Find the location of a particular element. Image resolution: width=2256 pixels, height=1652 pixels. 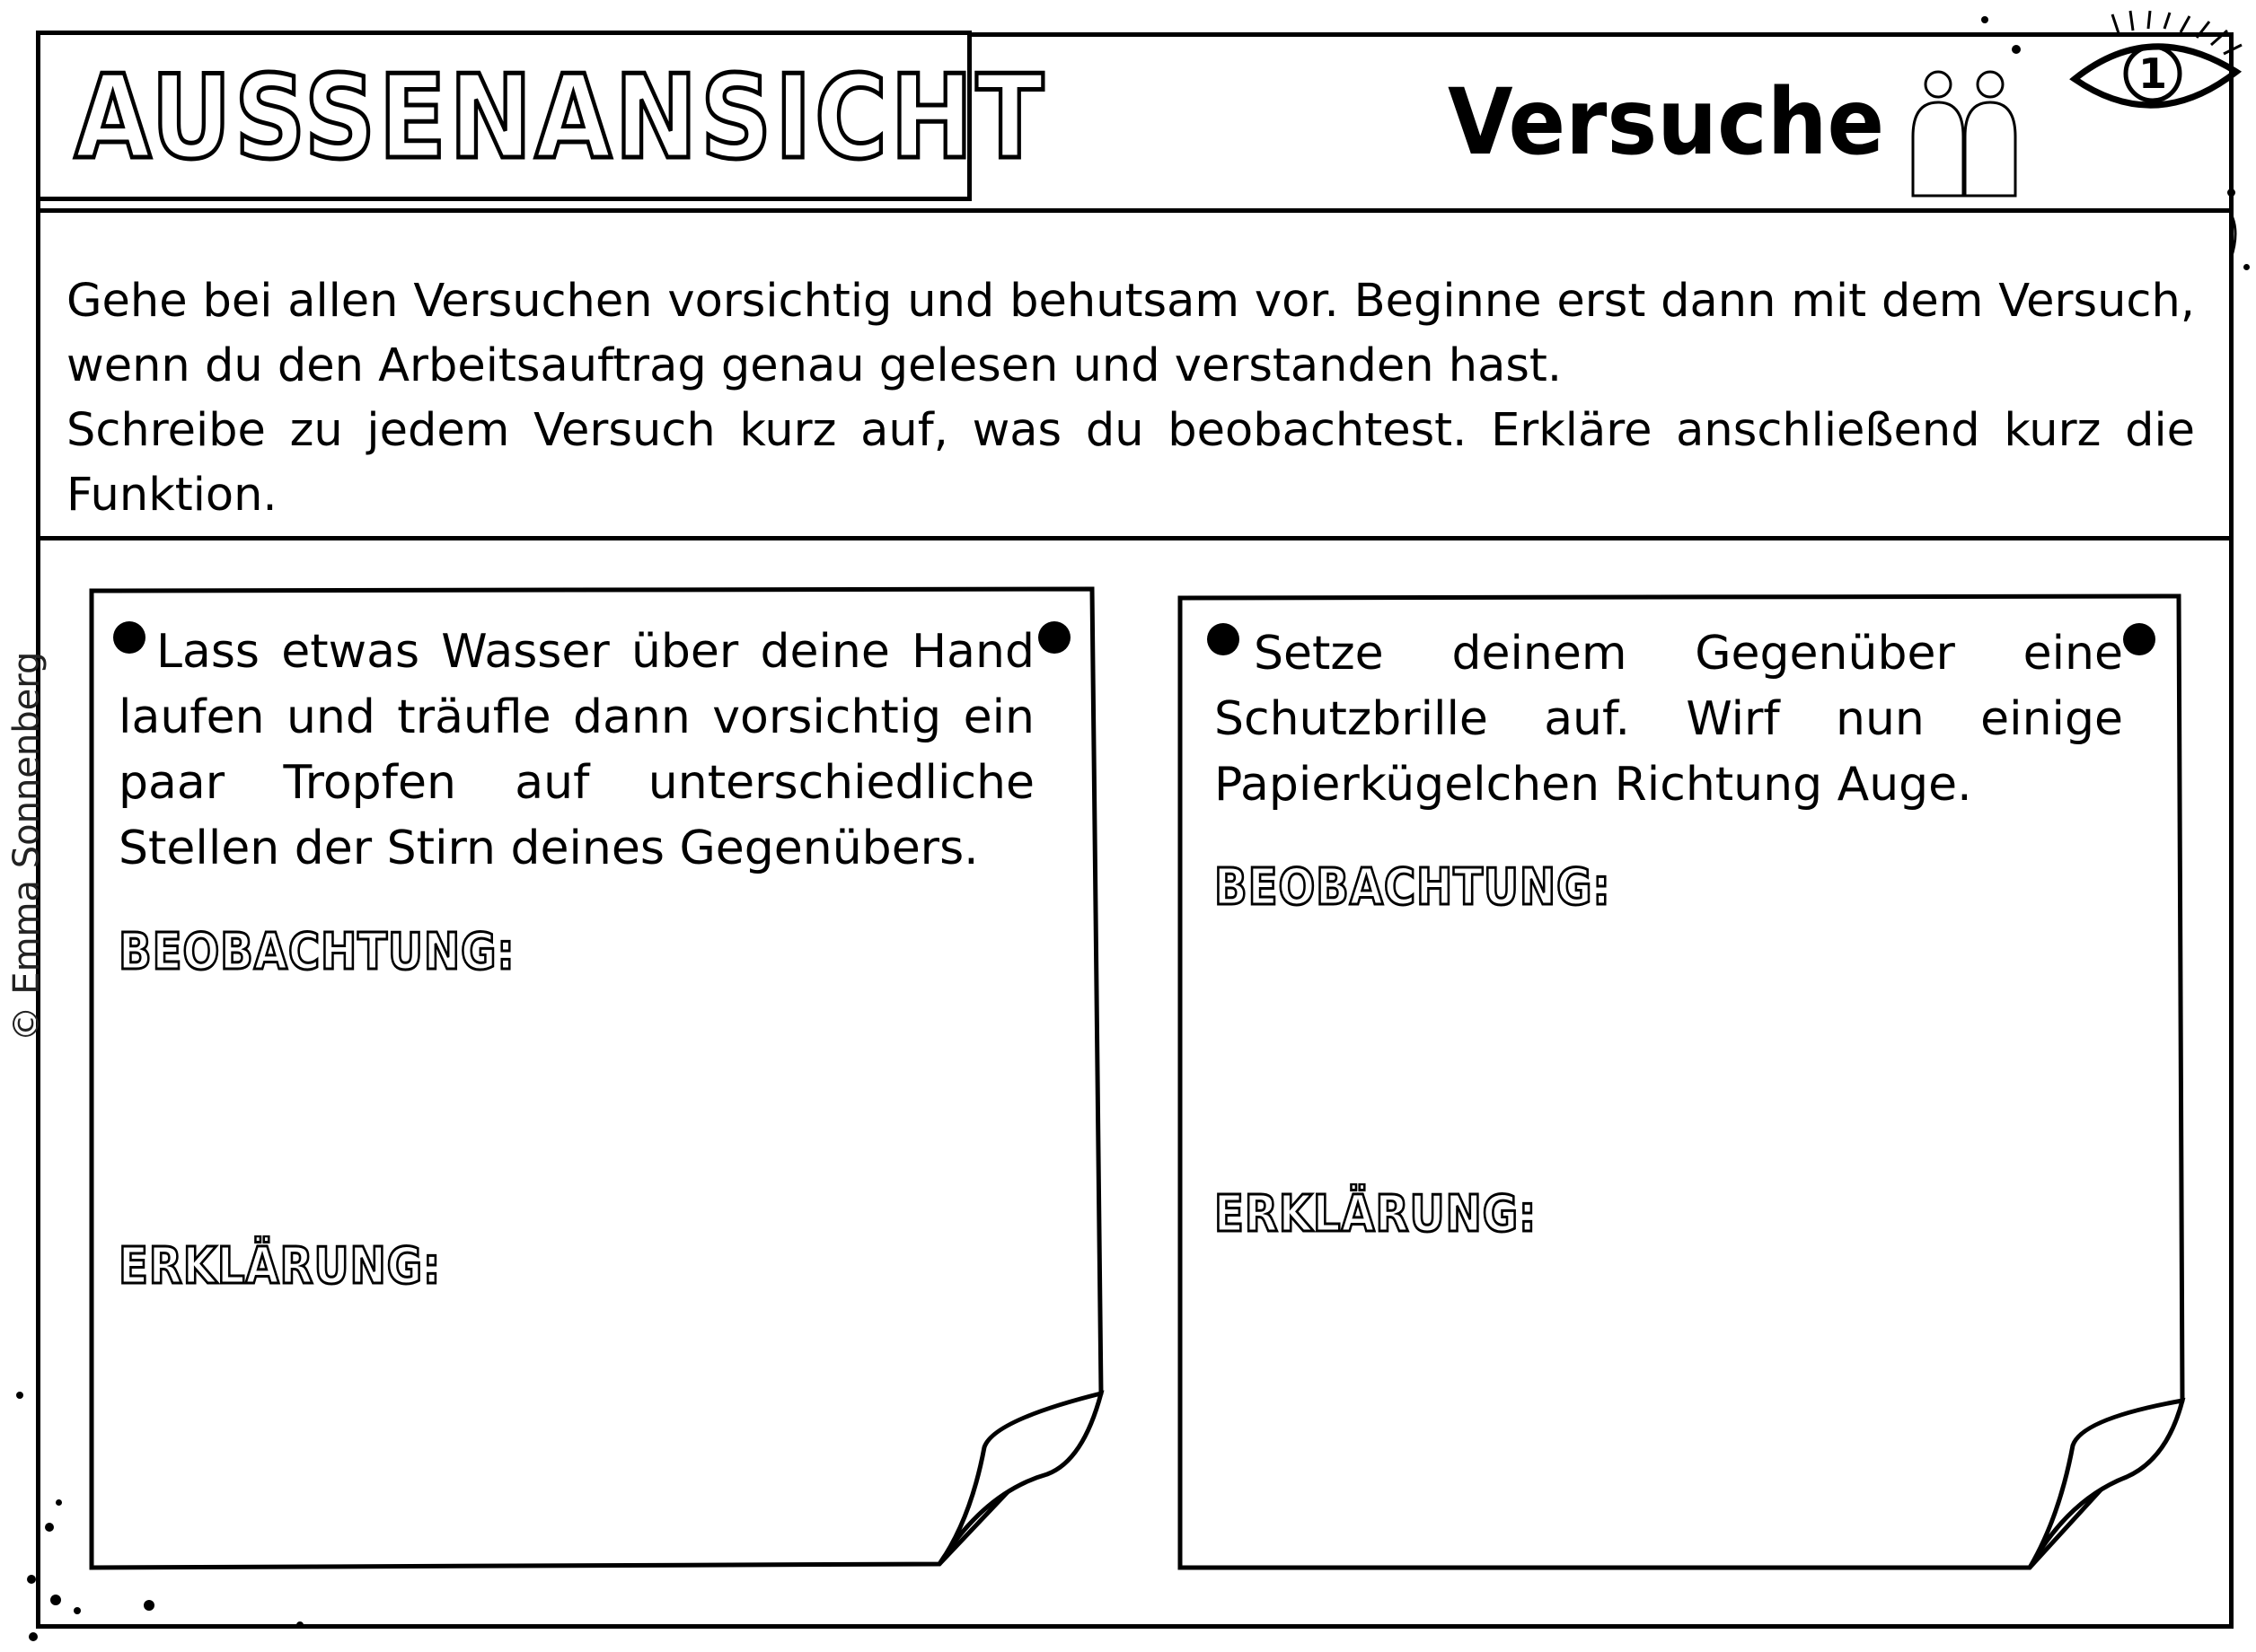

section-heading: Versuche is located at coordinates (1666, 123).